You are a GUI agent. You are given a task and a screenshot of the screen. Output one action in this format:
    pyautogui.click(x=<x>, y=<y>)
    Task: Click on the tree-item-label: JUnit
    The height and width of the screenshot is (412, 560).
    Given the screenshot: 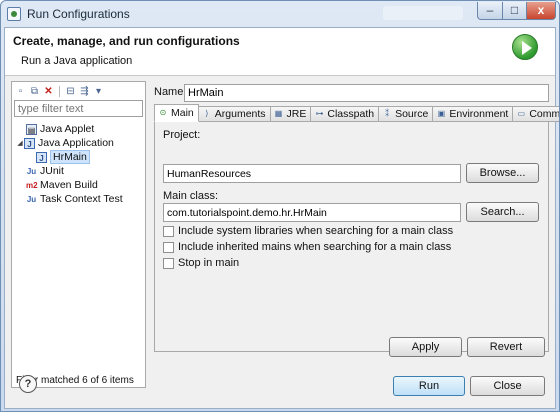 What is the action you would take?
    pyautogui.click(x=52, y=171)
    